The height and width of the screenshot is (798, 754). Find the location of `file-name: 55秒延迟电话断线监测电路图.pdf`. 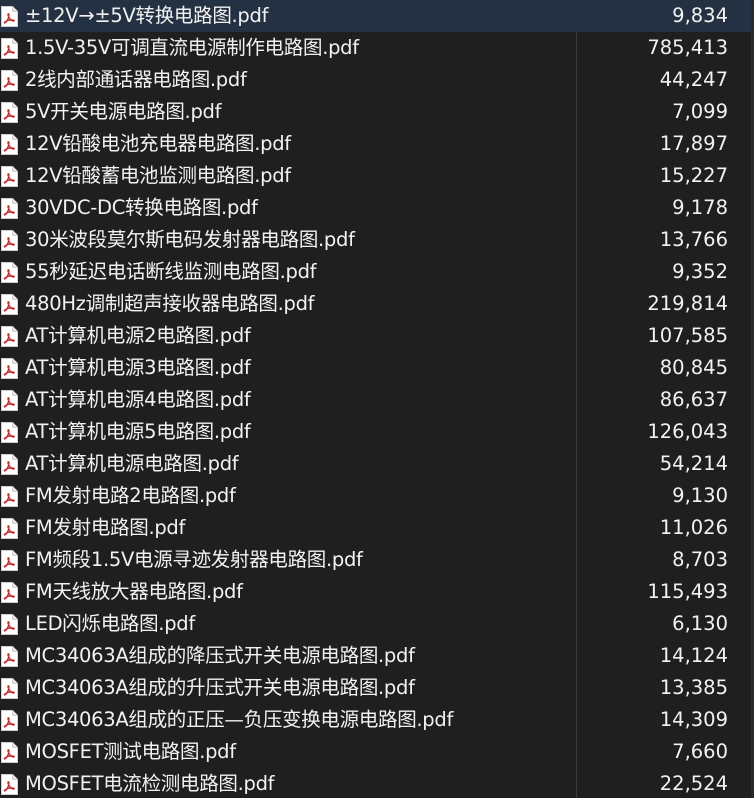

file-name: 55秒延迟电话断线监测电路图.pdf is located at coordinates (171, 271).